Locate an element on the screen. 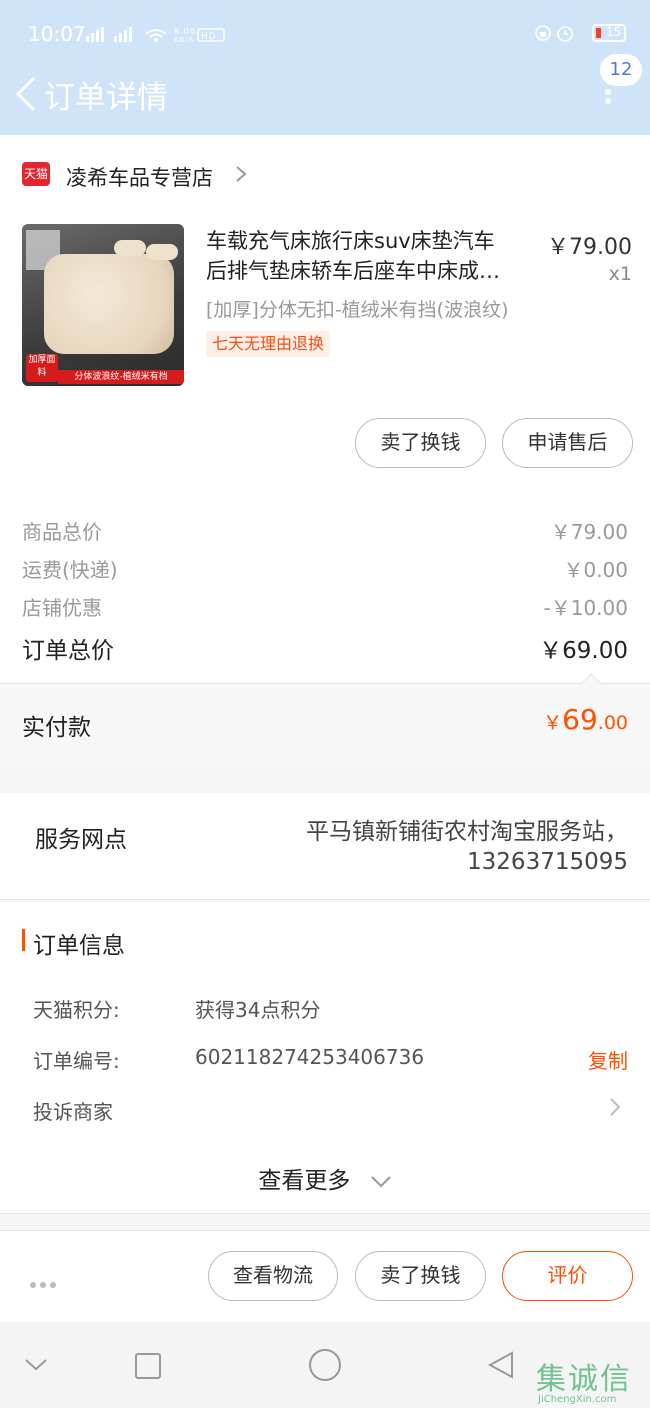 The width and height of the screenshot is (650, 1408). paid-amount: ￥69.00 is located at coordinates (585, 719).